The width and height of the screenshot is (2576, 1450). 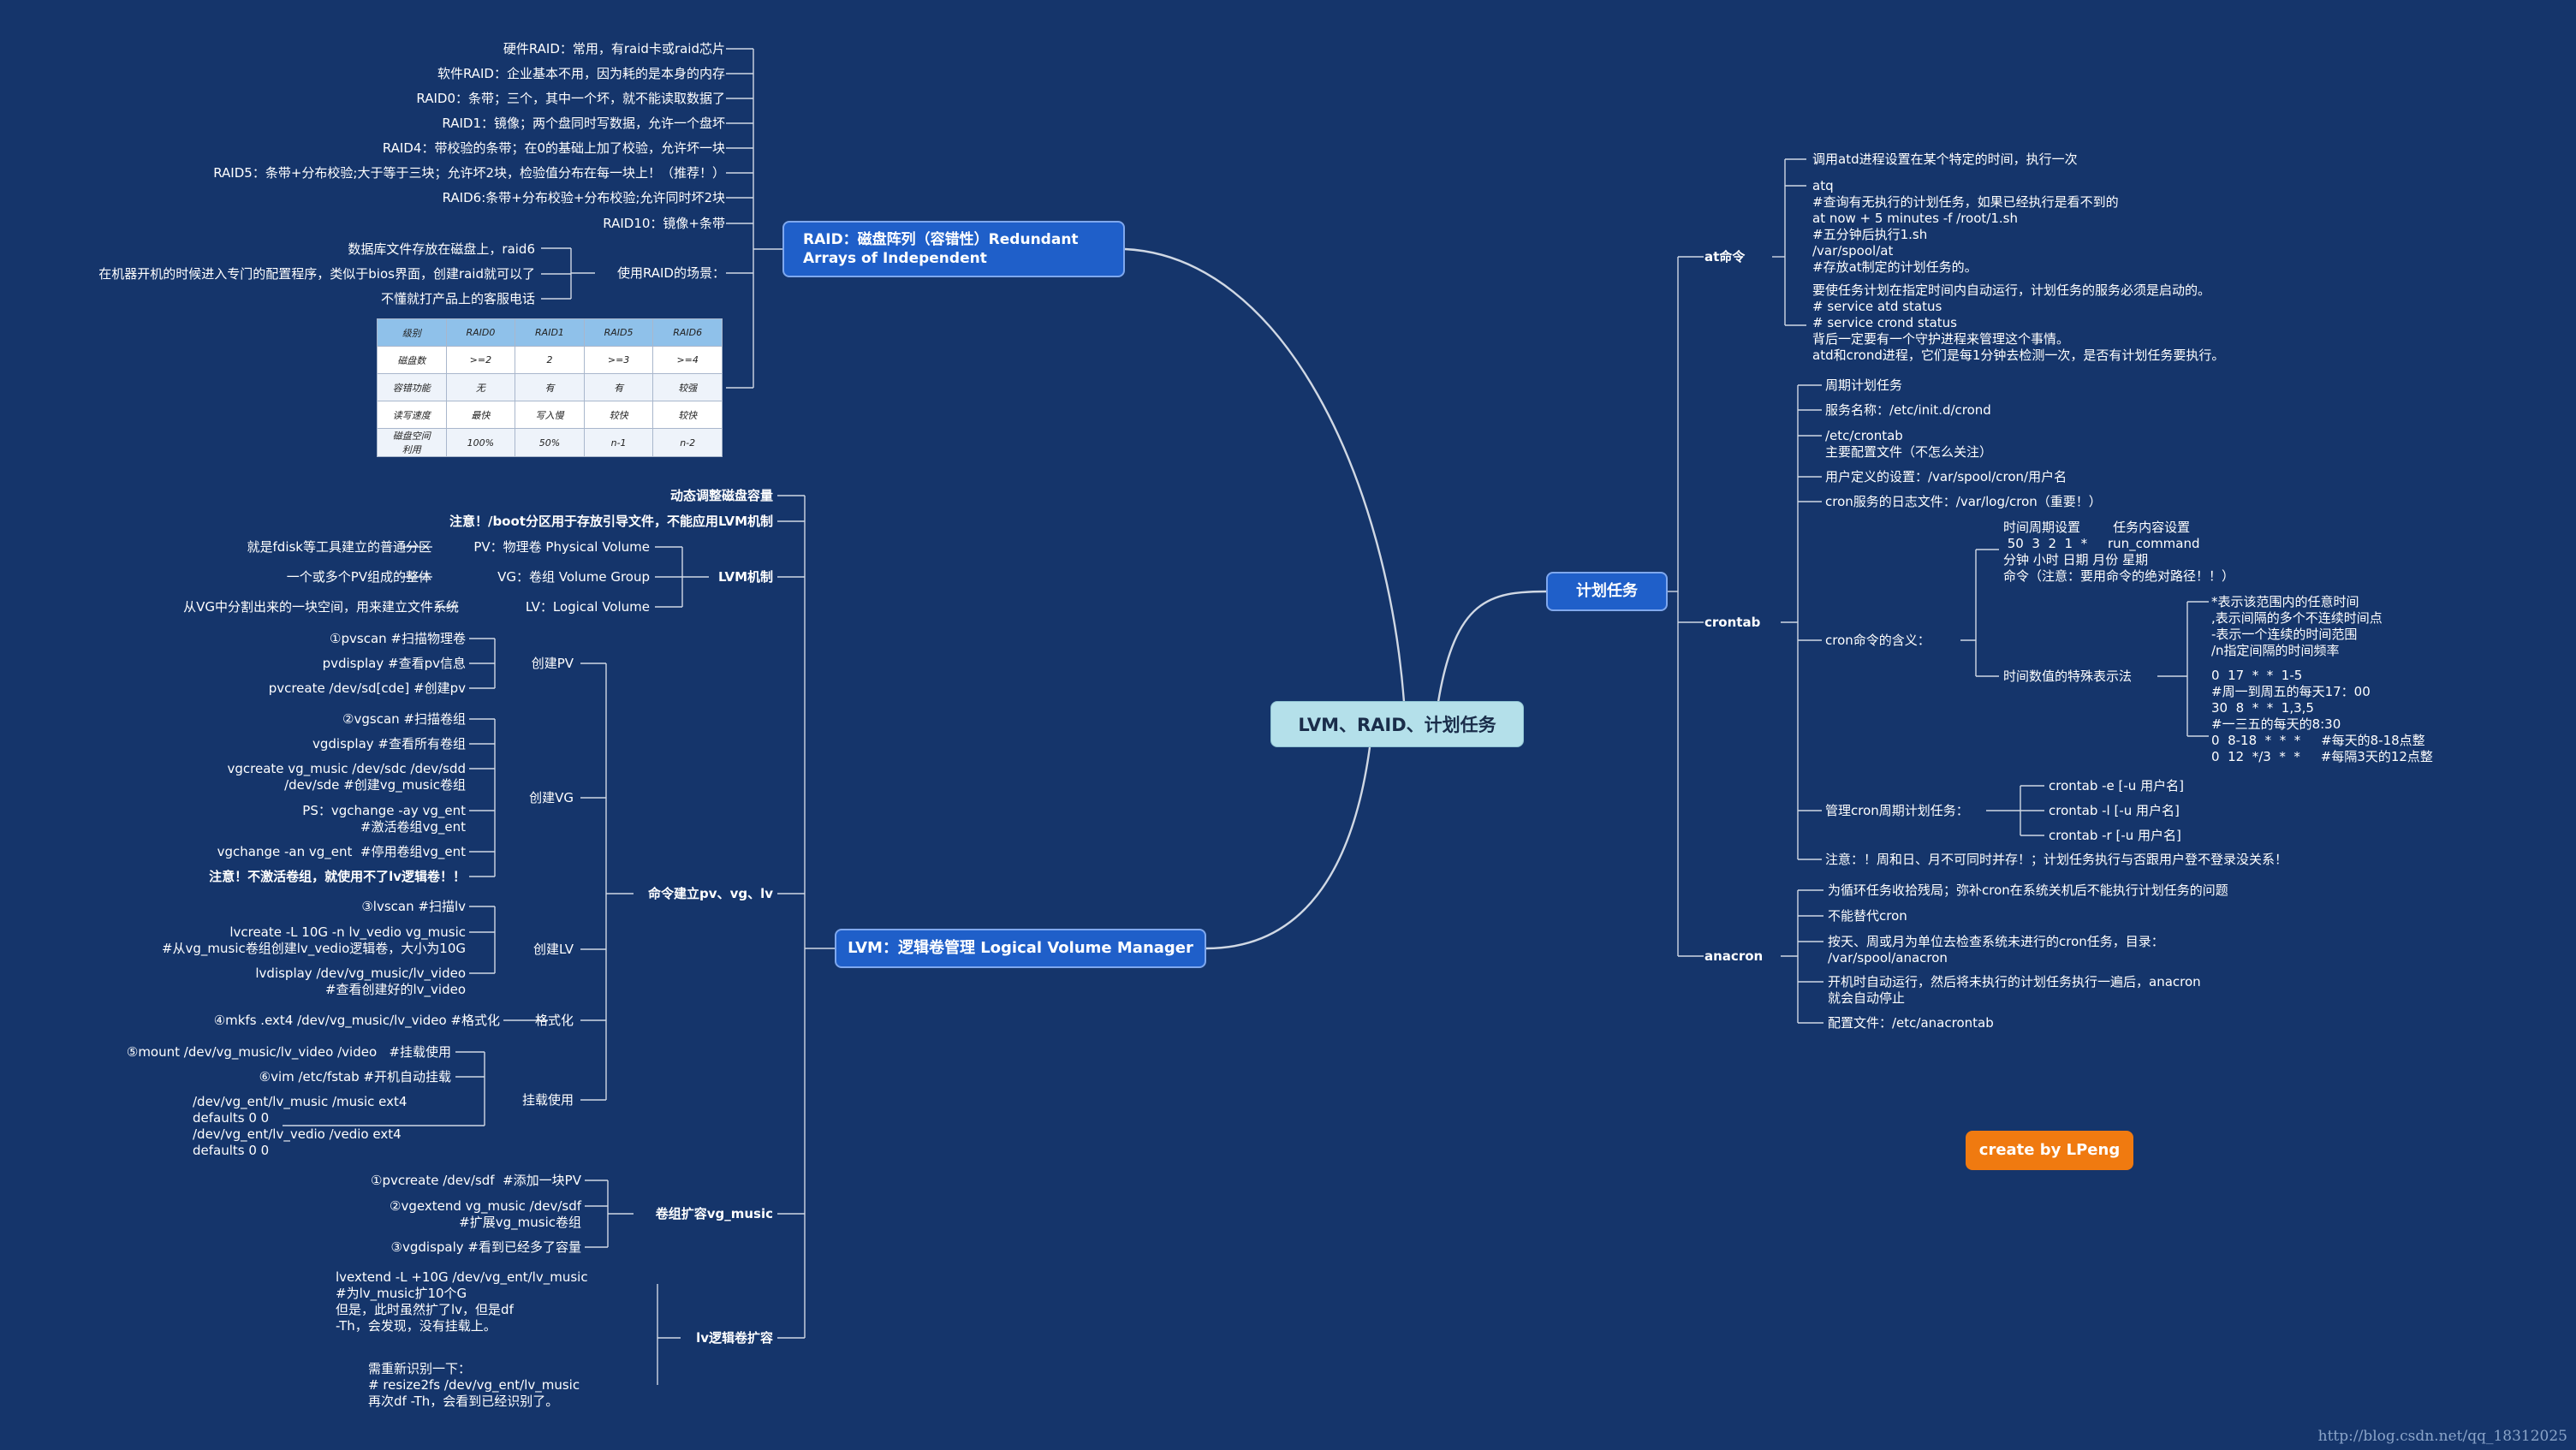 I want to click on watermark: http://blog.csdn.net/qq_18312025, so click(x=2442, y=1436).